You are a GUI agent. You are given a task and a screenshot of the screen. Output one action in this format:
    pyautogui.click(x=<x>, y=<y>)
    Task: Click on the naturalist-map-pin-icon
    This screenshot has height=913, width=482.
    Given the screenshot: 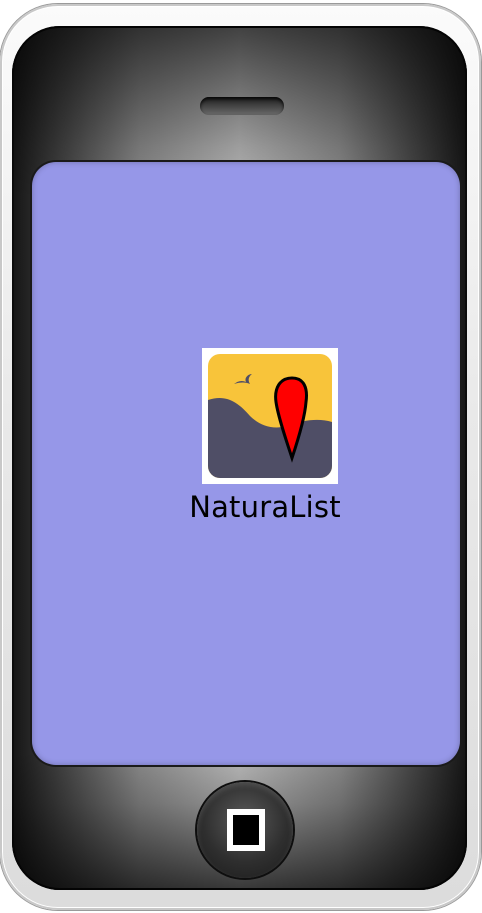 What is the action you would take?
    pyautogui.click(x=270, y=416)
    